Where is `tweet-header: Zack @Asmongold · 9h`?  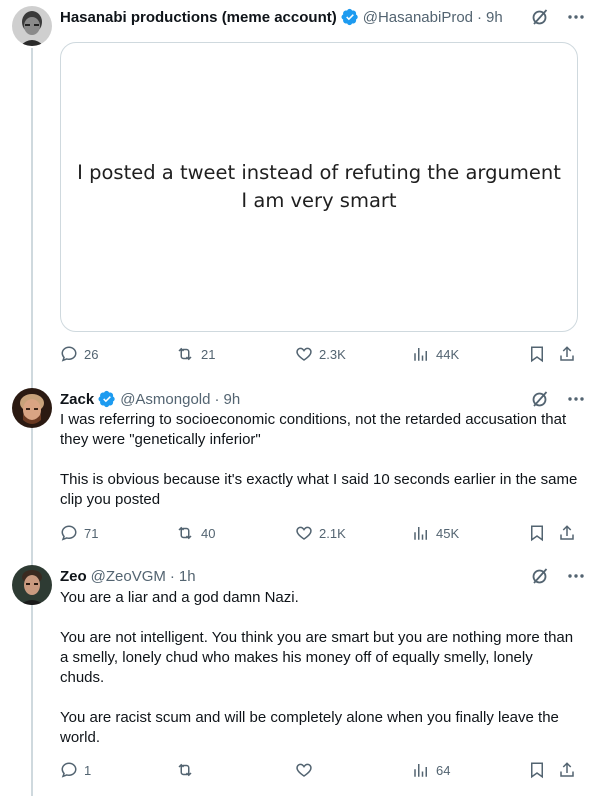
tweet-header: Zack @Asmongold · 9h is located at coordinates (323, 399).